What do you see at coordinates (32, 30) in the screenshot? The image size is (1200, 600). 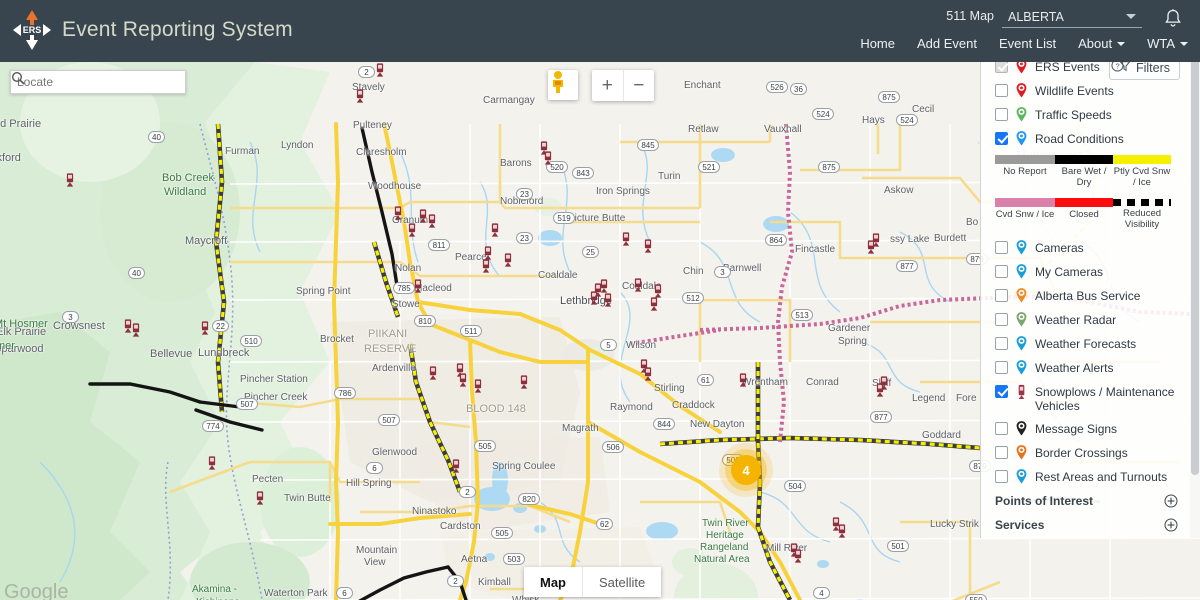 I see `ers-arrows-logo-icon: ERS` at bounding box center [32, 30].